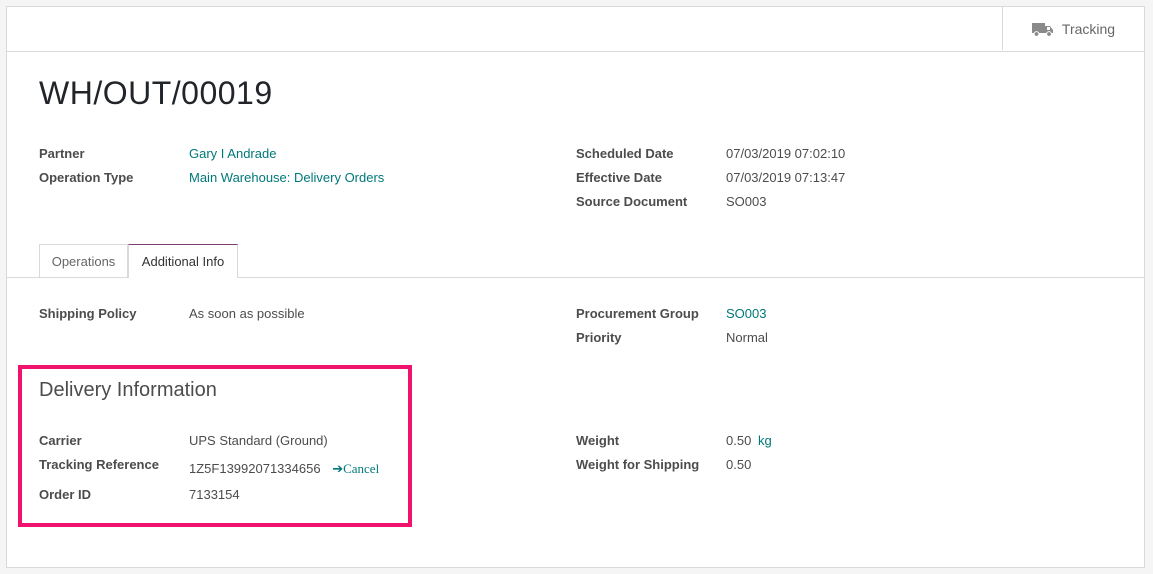  What do you see at coordinates (632, 201) in the screenshot?
I see `source-document-label: Source Document` at bounding box center [632, 201].